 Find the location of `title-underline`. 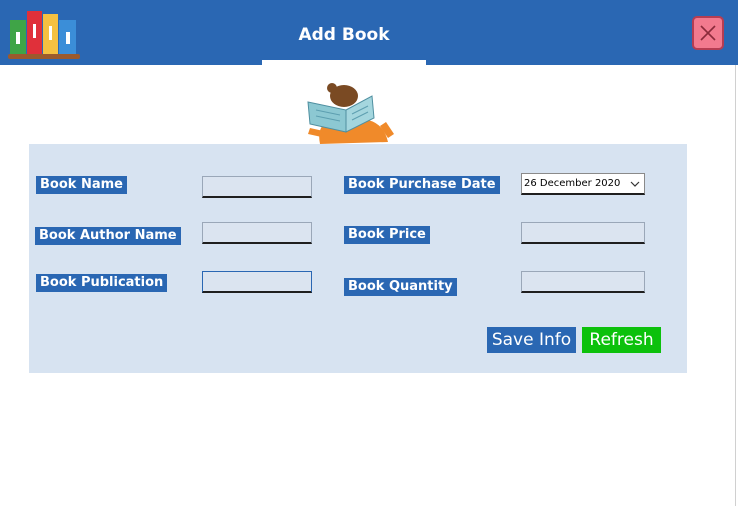

title-underline is located at coordinates (344, 62).